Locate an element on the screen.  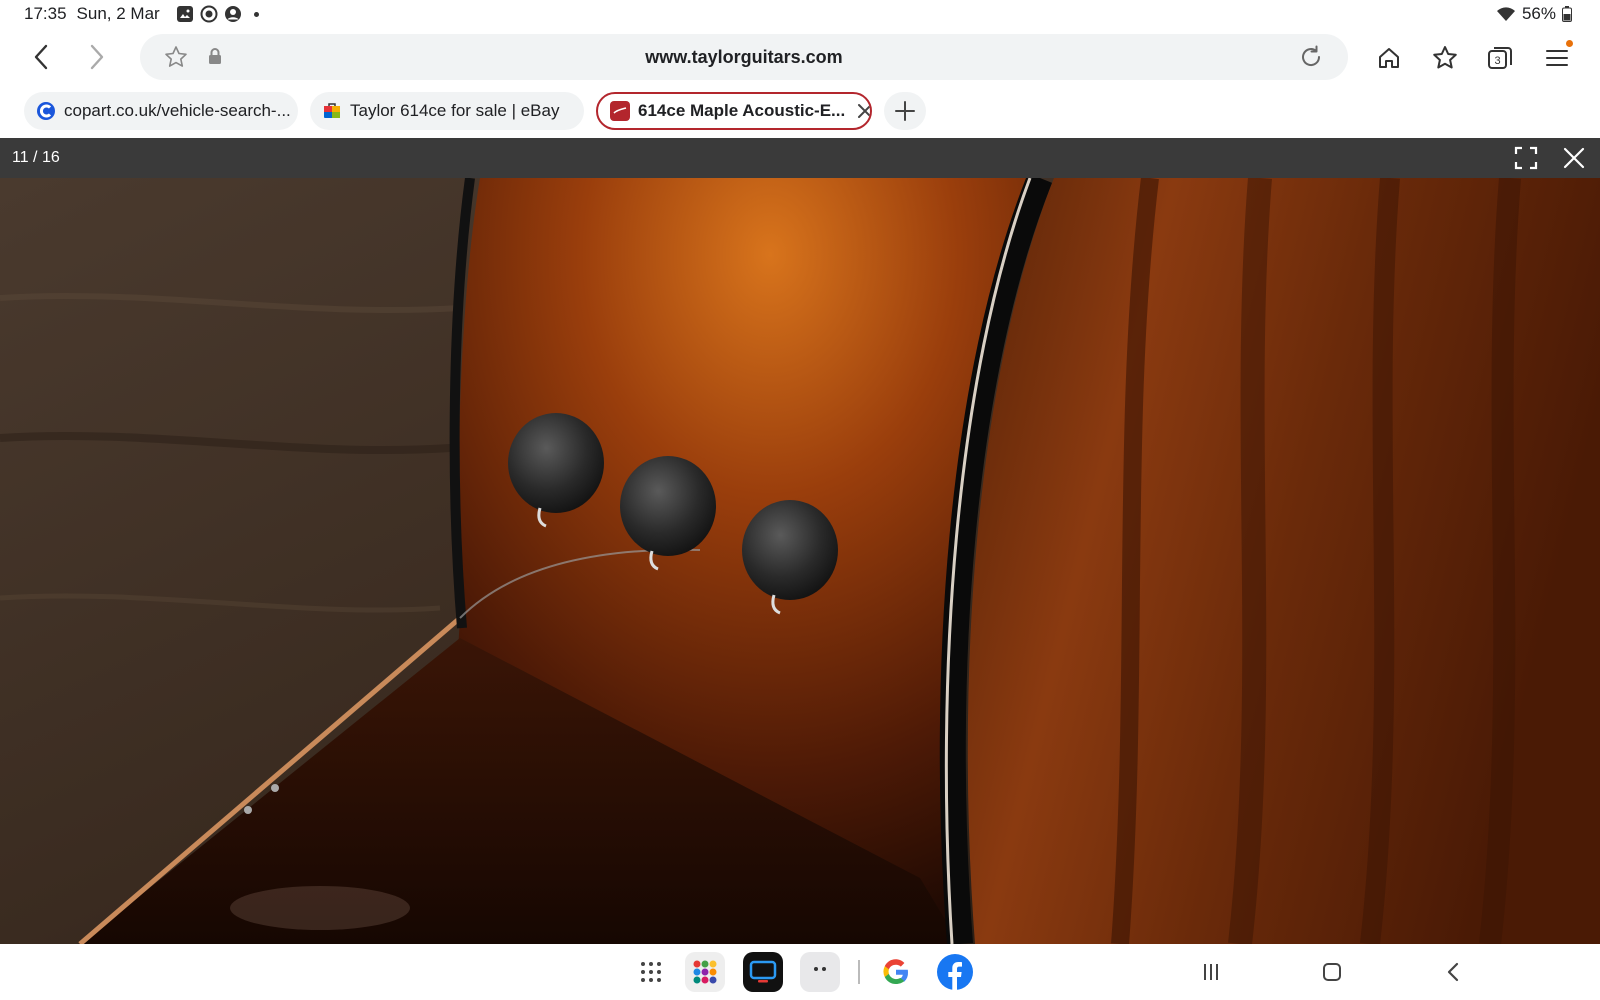
tv-app-icon is located at coordinates (763, 971).